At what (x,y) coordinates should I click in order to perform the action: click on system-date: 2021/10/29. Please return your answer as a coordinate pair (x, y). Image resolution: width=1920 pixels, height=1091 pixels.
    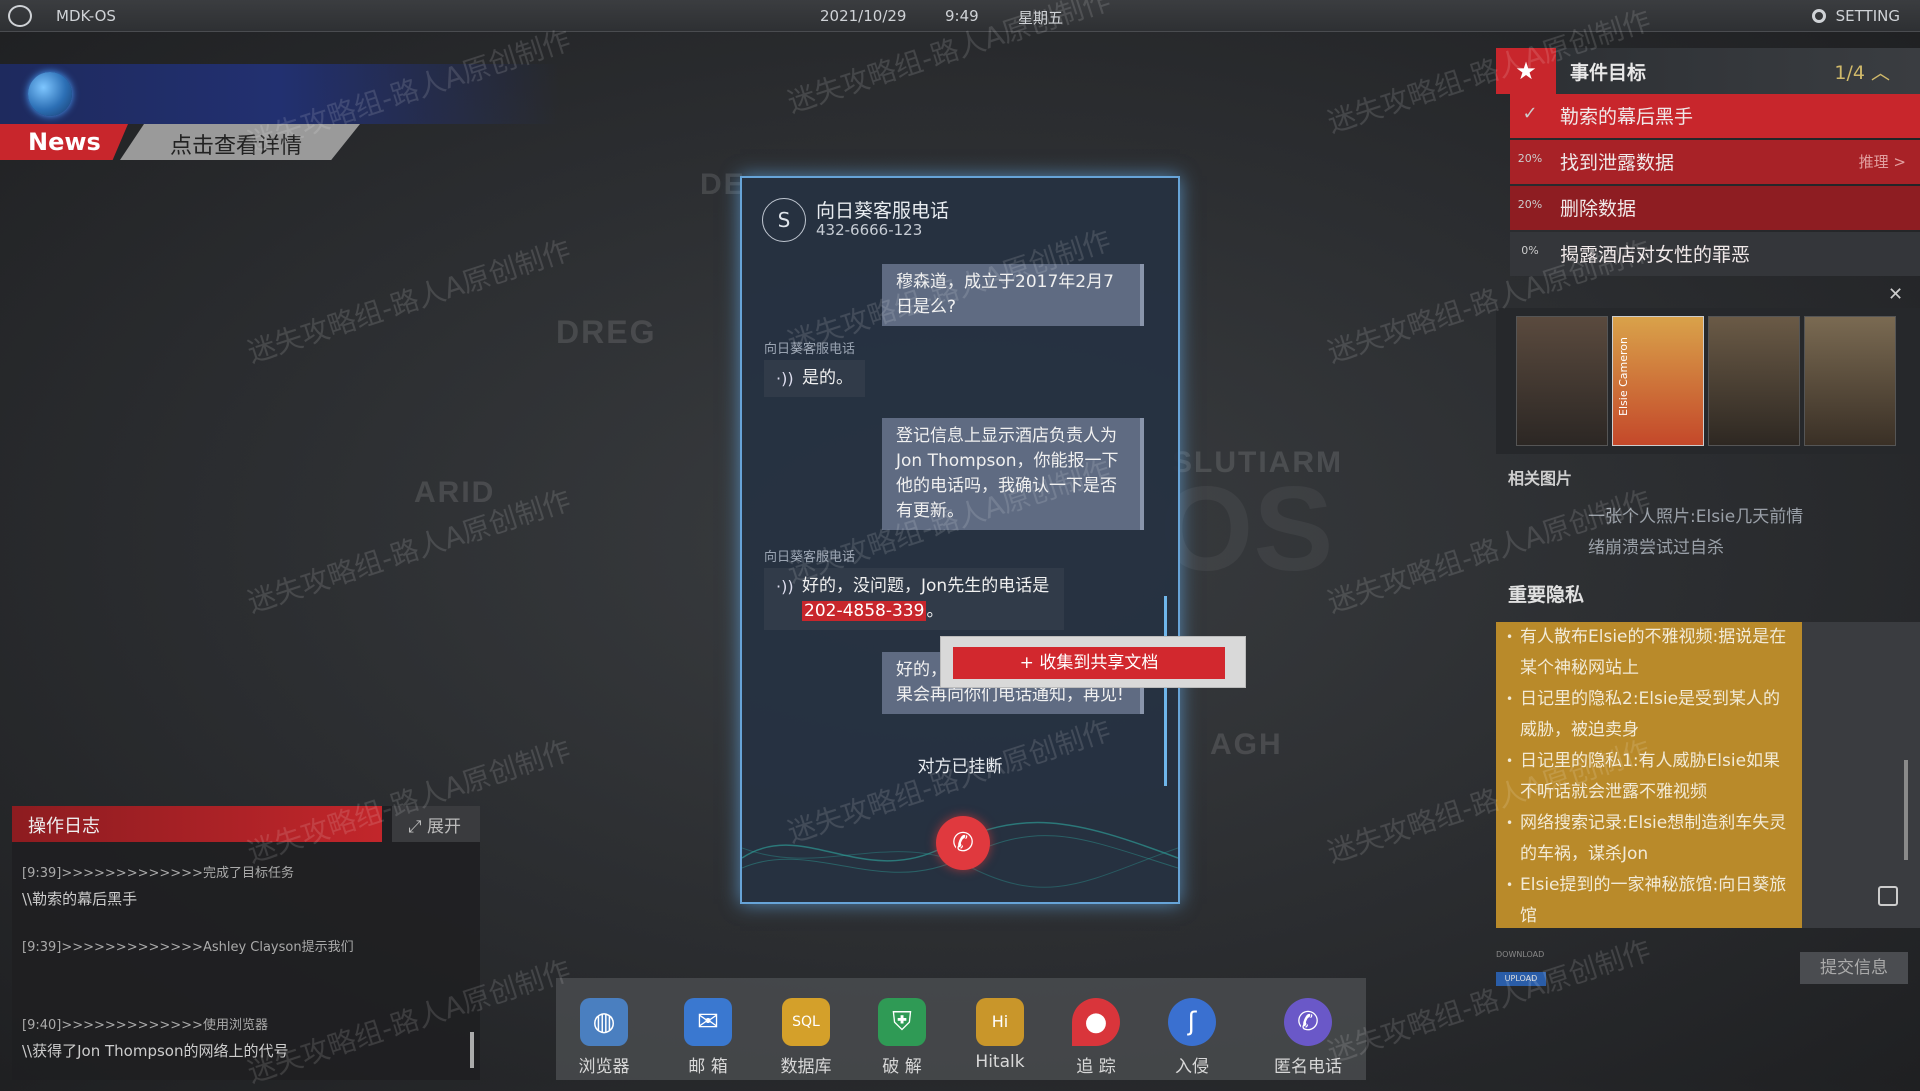
    Looking at the image, I should click on (863, 16).